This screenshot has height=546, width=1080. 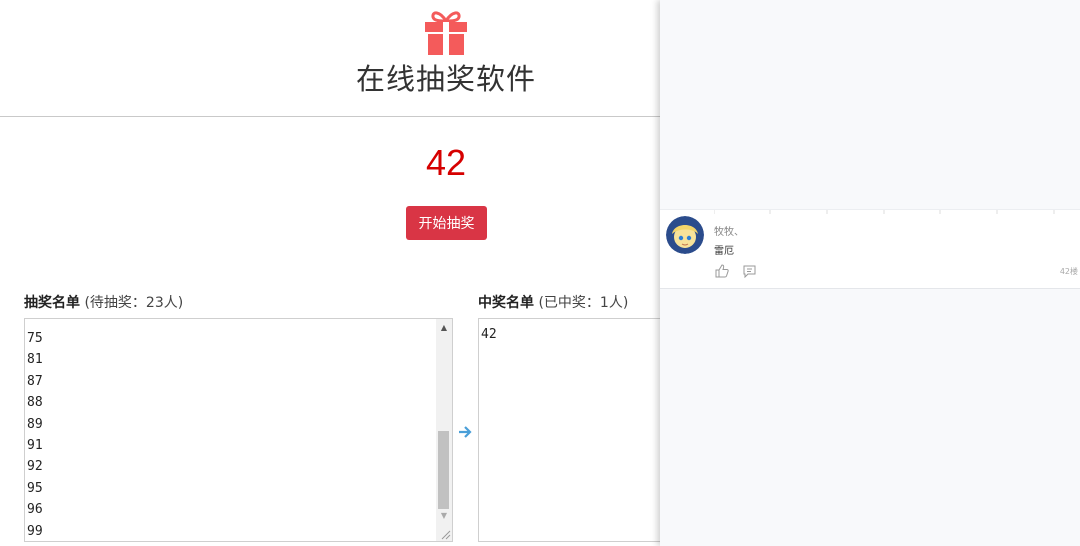 I want to click on pool-label: 抽奖名单 (待抽奖：23人), so click(x=103, y=302).